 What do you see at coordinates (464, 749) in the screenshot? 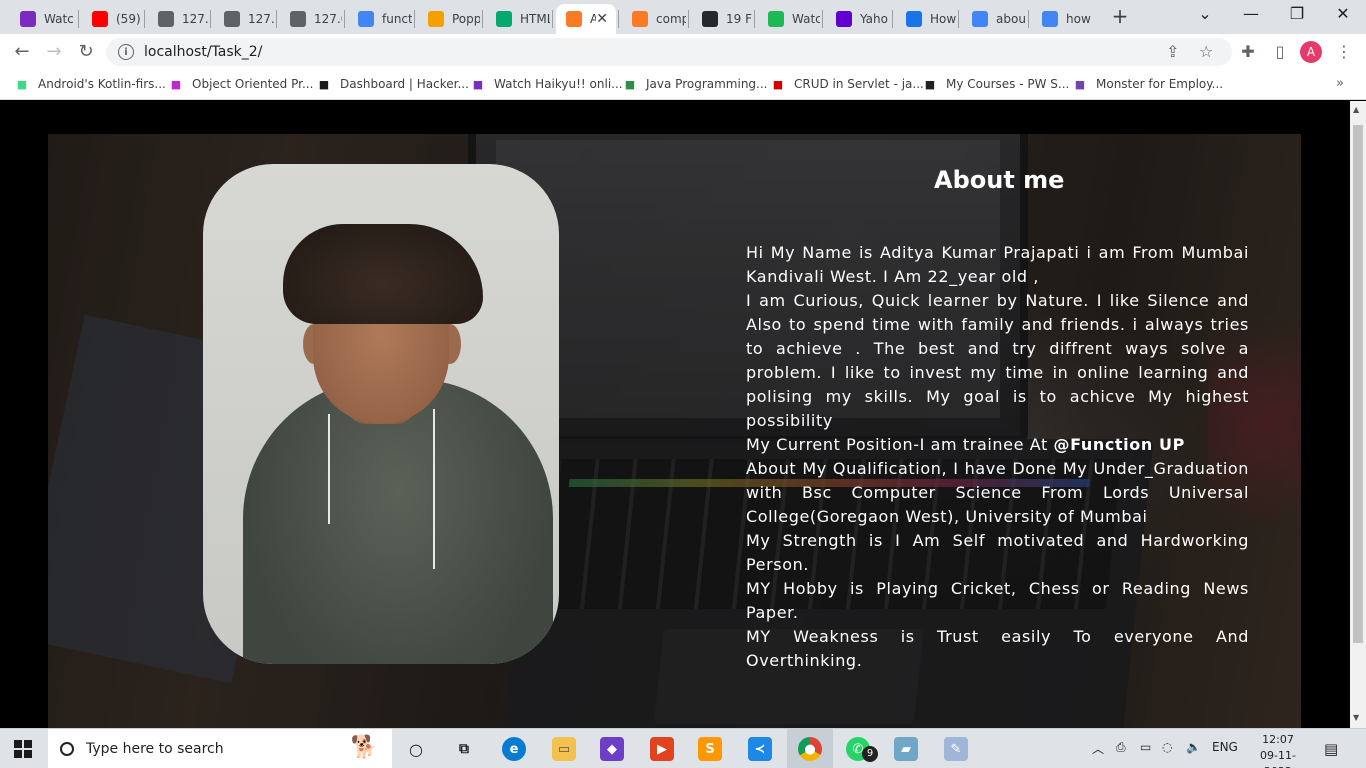
I see `task-view-icon: ⧉` at bounding box center [464, 749].